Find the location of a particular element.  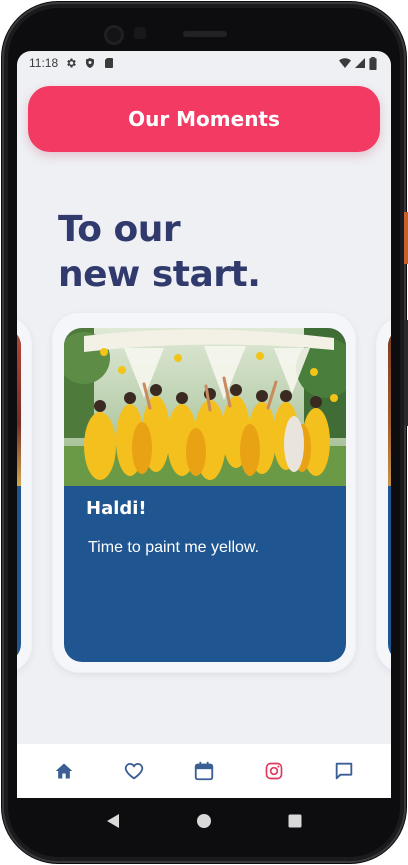

previous-card is located at coordinates (19, 495).